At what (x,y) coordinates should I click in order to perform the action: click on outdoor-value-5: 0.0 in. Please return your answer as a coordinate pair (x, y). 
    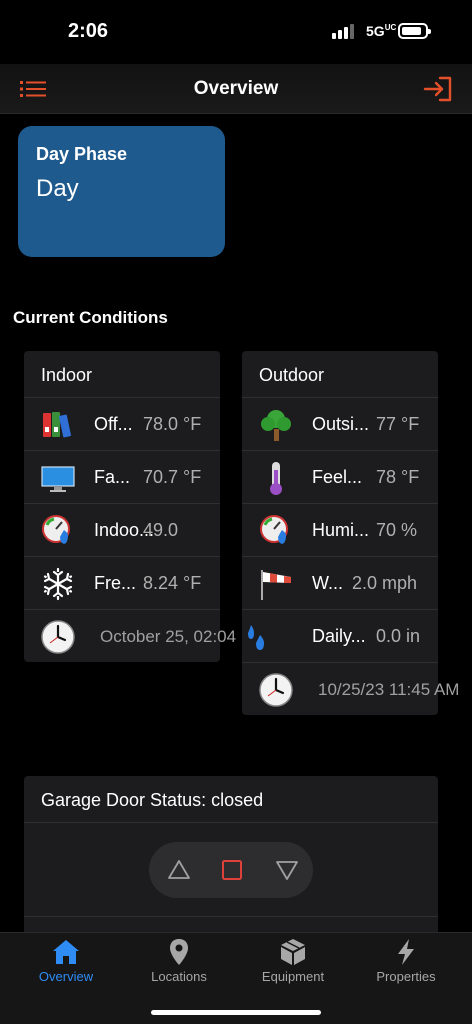
    Looking at the image, I should click on (398, 635).